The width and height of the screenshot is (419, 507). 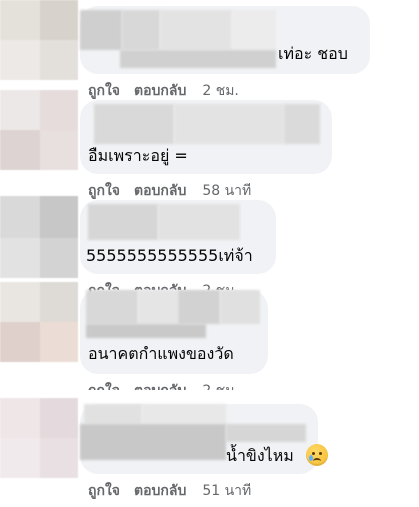 What do you see at coordinates (226, 491) in the screenshot?
I see `timestamp: 51 นาที` at bounding box center [226, 491].